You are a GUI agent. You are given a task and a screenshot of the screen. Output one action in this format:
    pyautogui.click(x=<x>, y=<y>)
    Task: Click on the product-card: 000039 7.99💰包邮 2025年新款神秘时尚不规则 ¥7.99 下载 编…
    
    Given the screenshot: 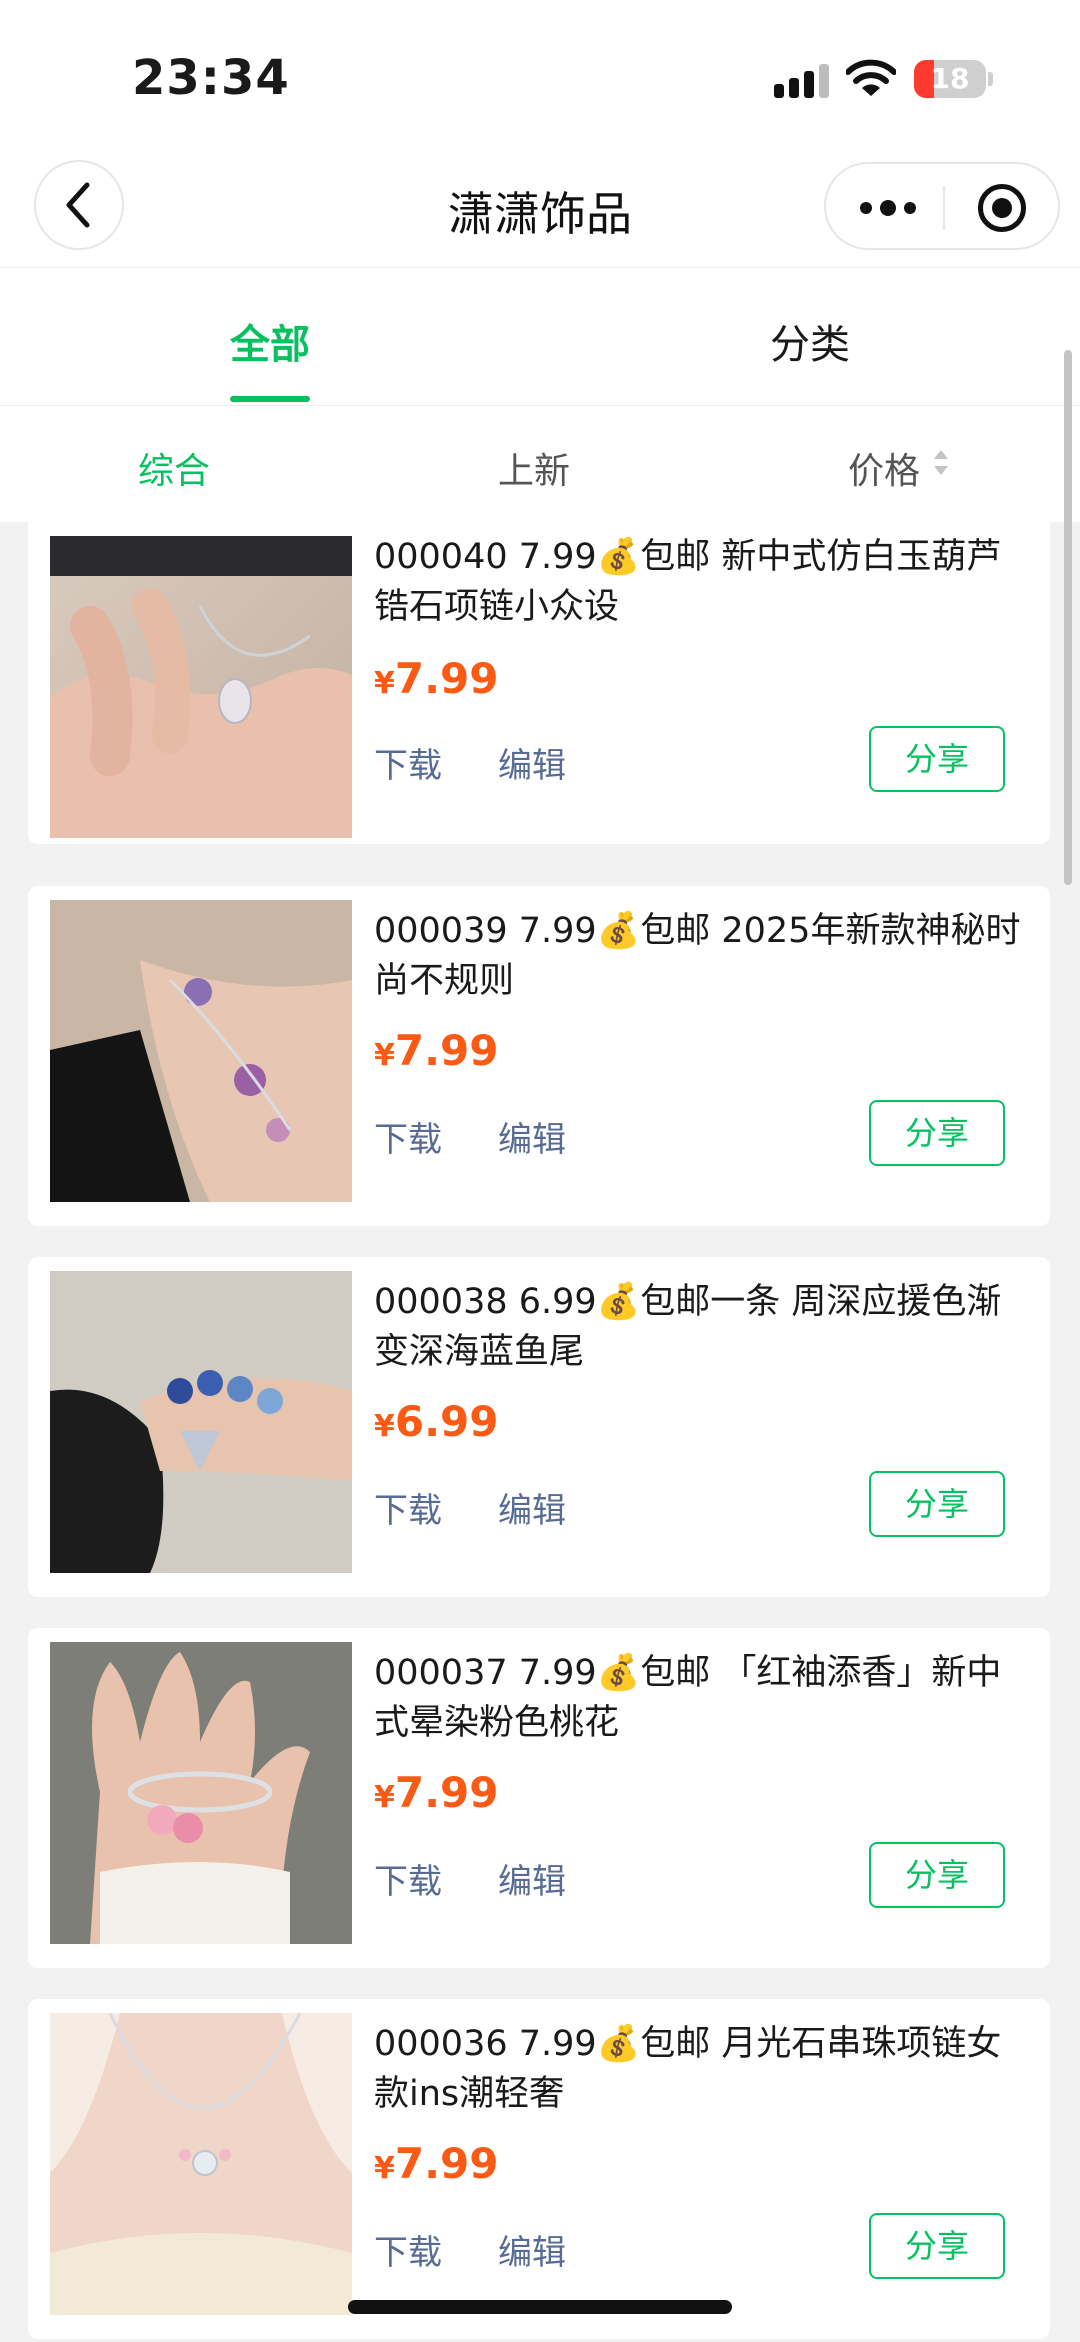 What is the action you would take?
    pyautogui.click(x=539, y=1056)
    